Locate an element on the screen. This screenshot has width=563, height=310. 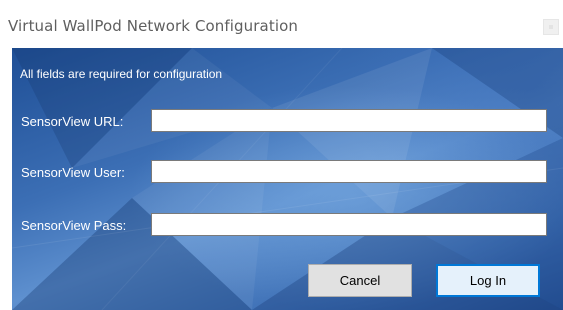
cancel-button: Cancel is located at coordinates (360, 280).